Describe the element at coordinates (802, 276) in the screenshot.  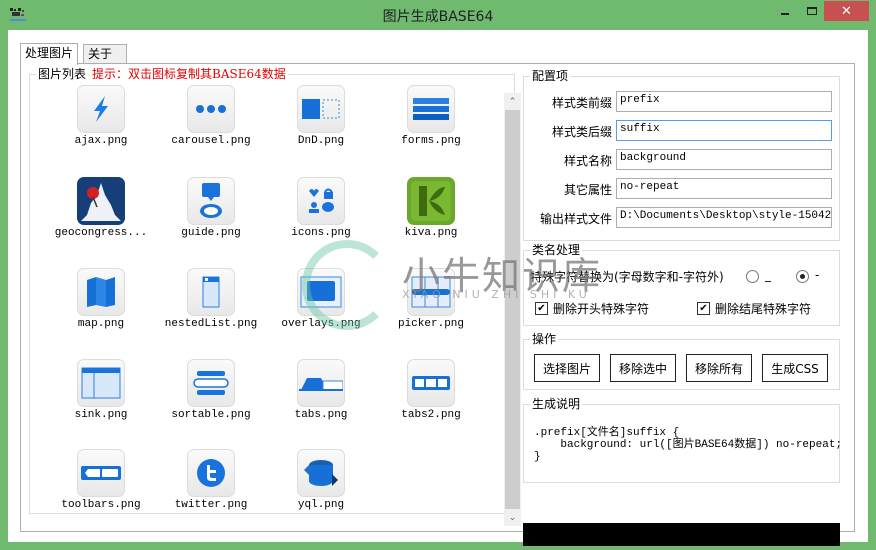
I see `radio-hyphen` at that location.